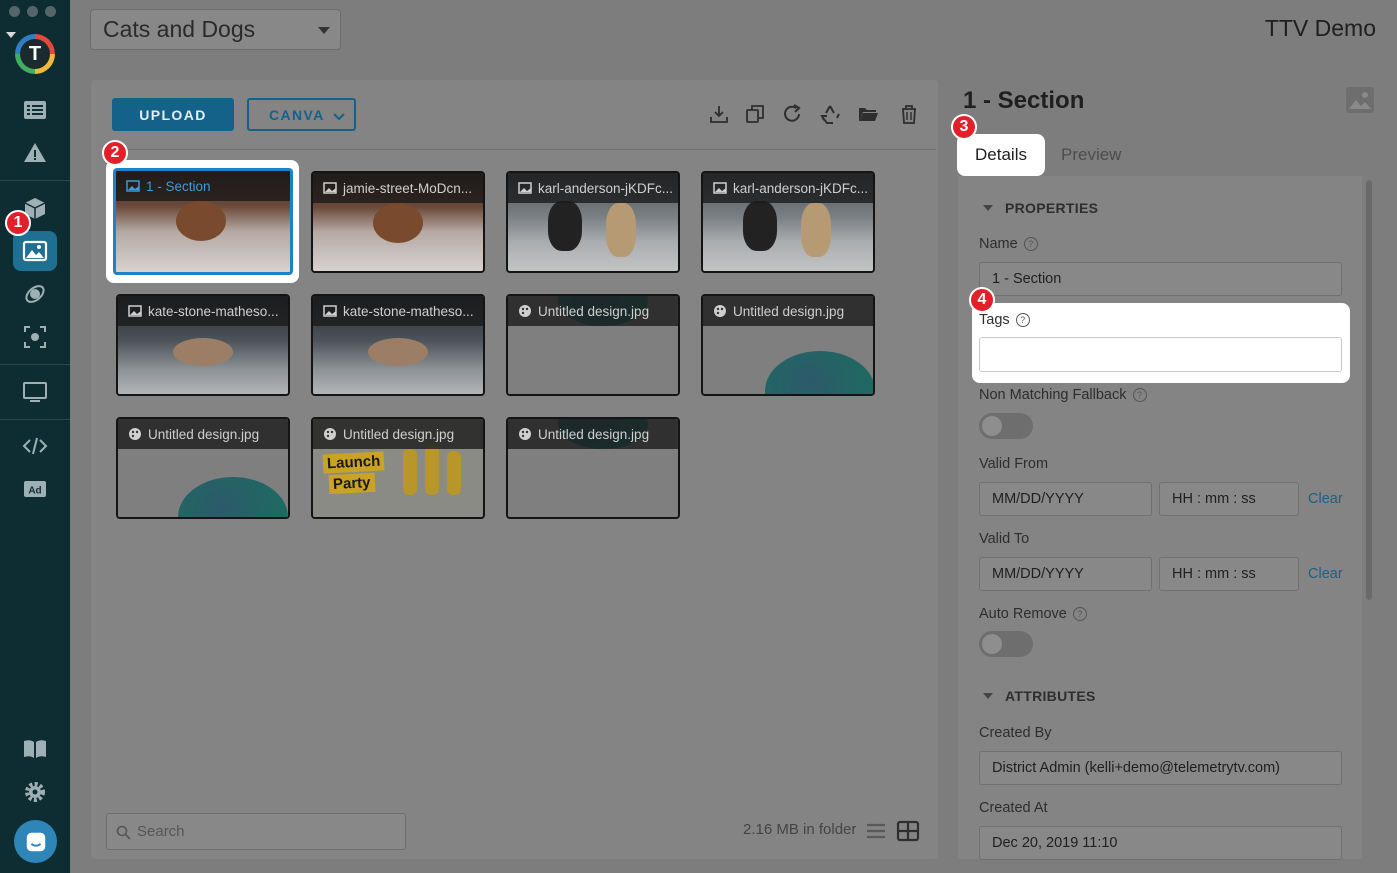 This screenshot has height=873, width=1397. Describe the element at coordinates (35, 110) in the screenshot. I see `nav-playlist-icon` at that location.